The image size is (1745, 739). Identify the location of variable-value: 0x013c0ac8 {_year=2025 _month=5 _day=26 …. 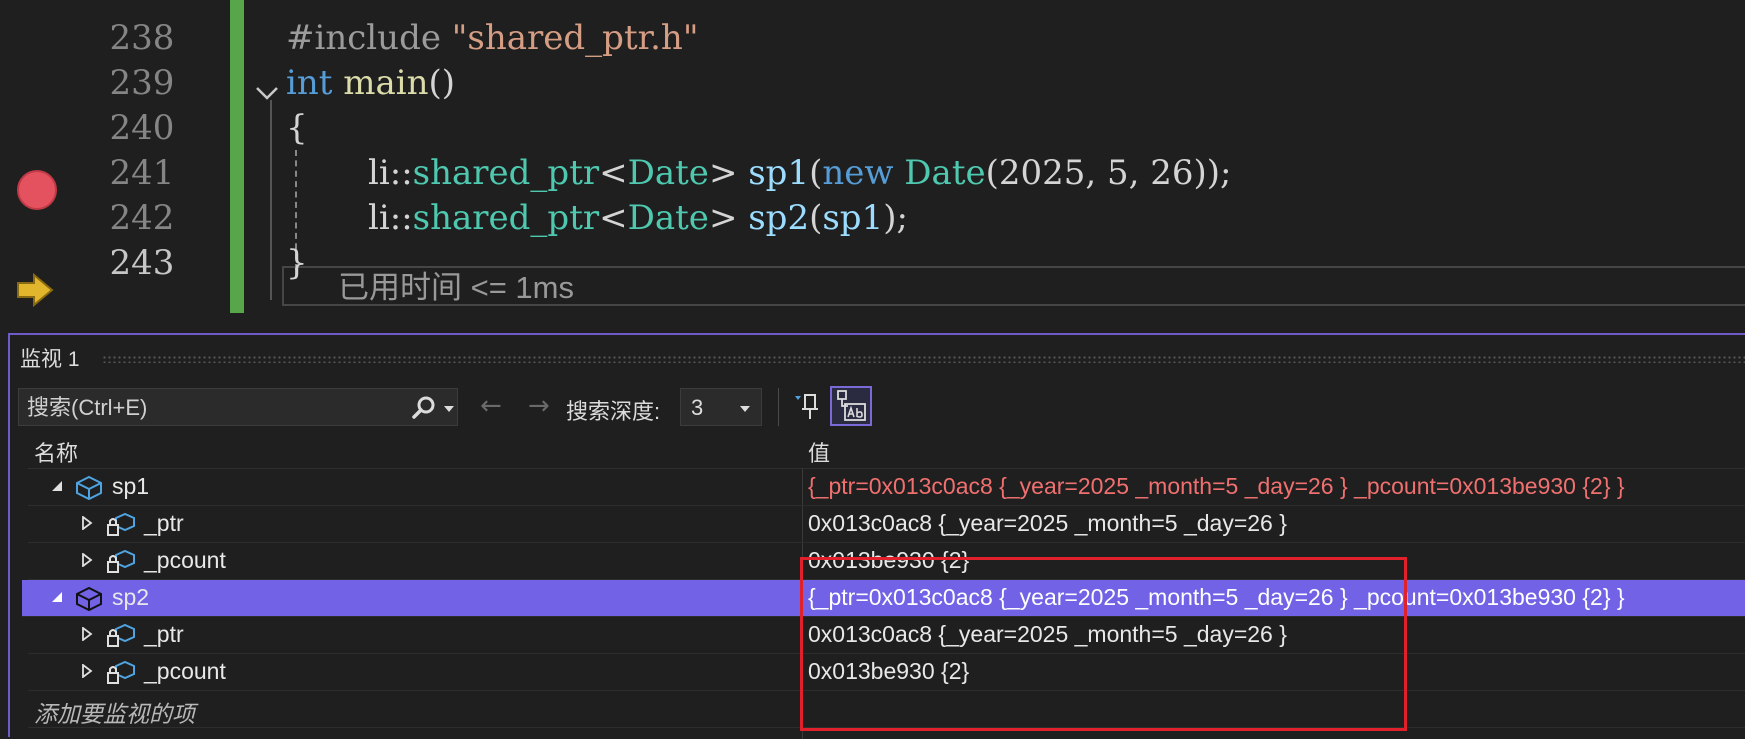
(1047, 523).